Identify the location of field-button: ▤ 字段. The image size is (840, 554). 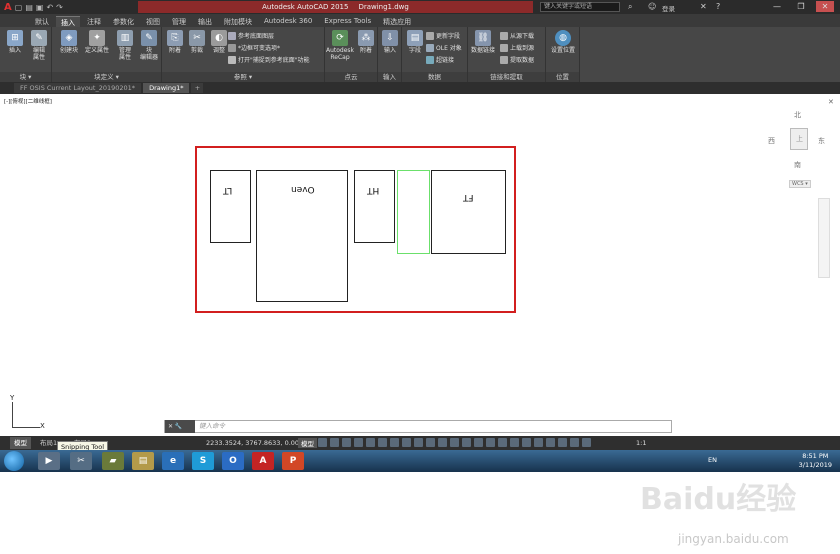
(415, 42).